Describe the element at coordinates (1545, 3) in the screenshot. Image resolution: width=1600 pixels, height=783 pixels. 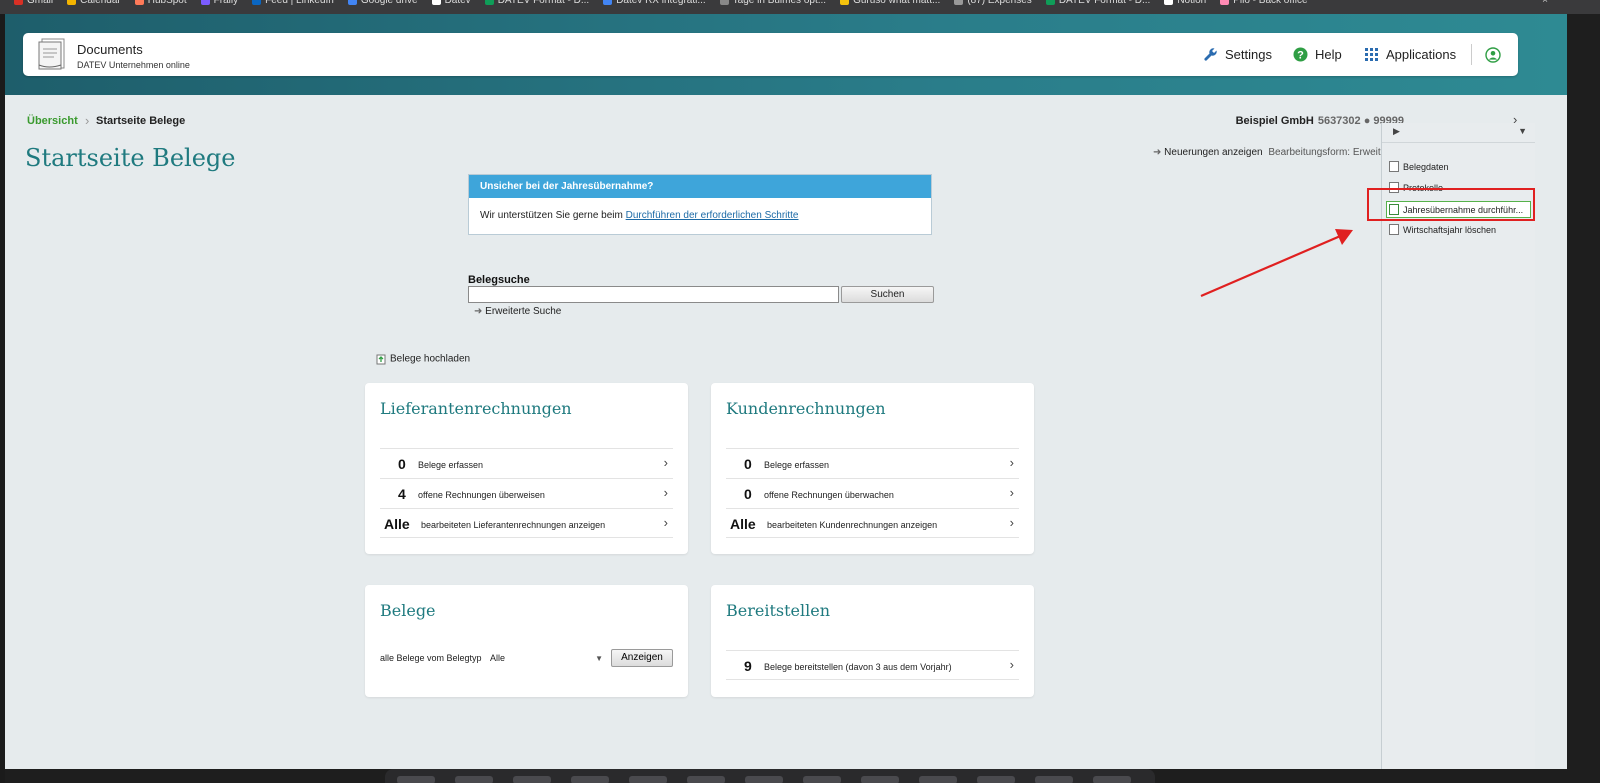
I see `close-icon: ×` at that location.